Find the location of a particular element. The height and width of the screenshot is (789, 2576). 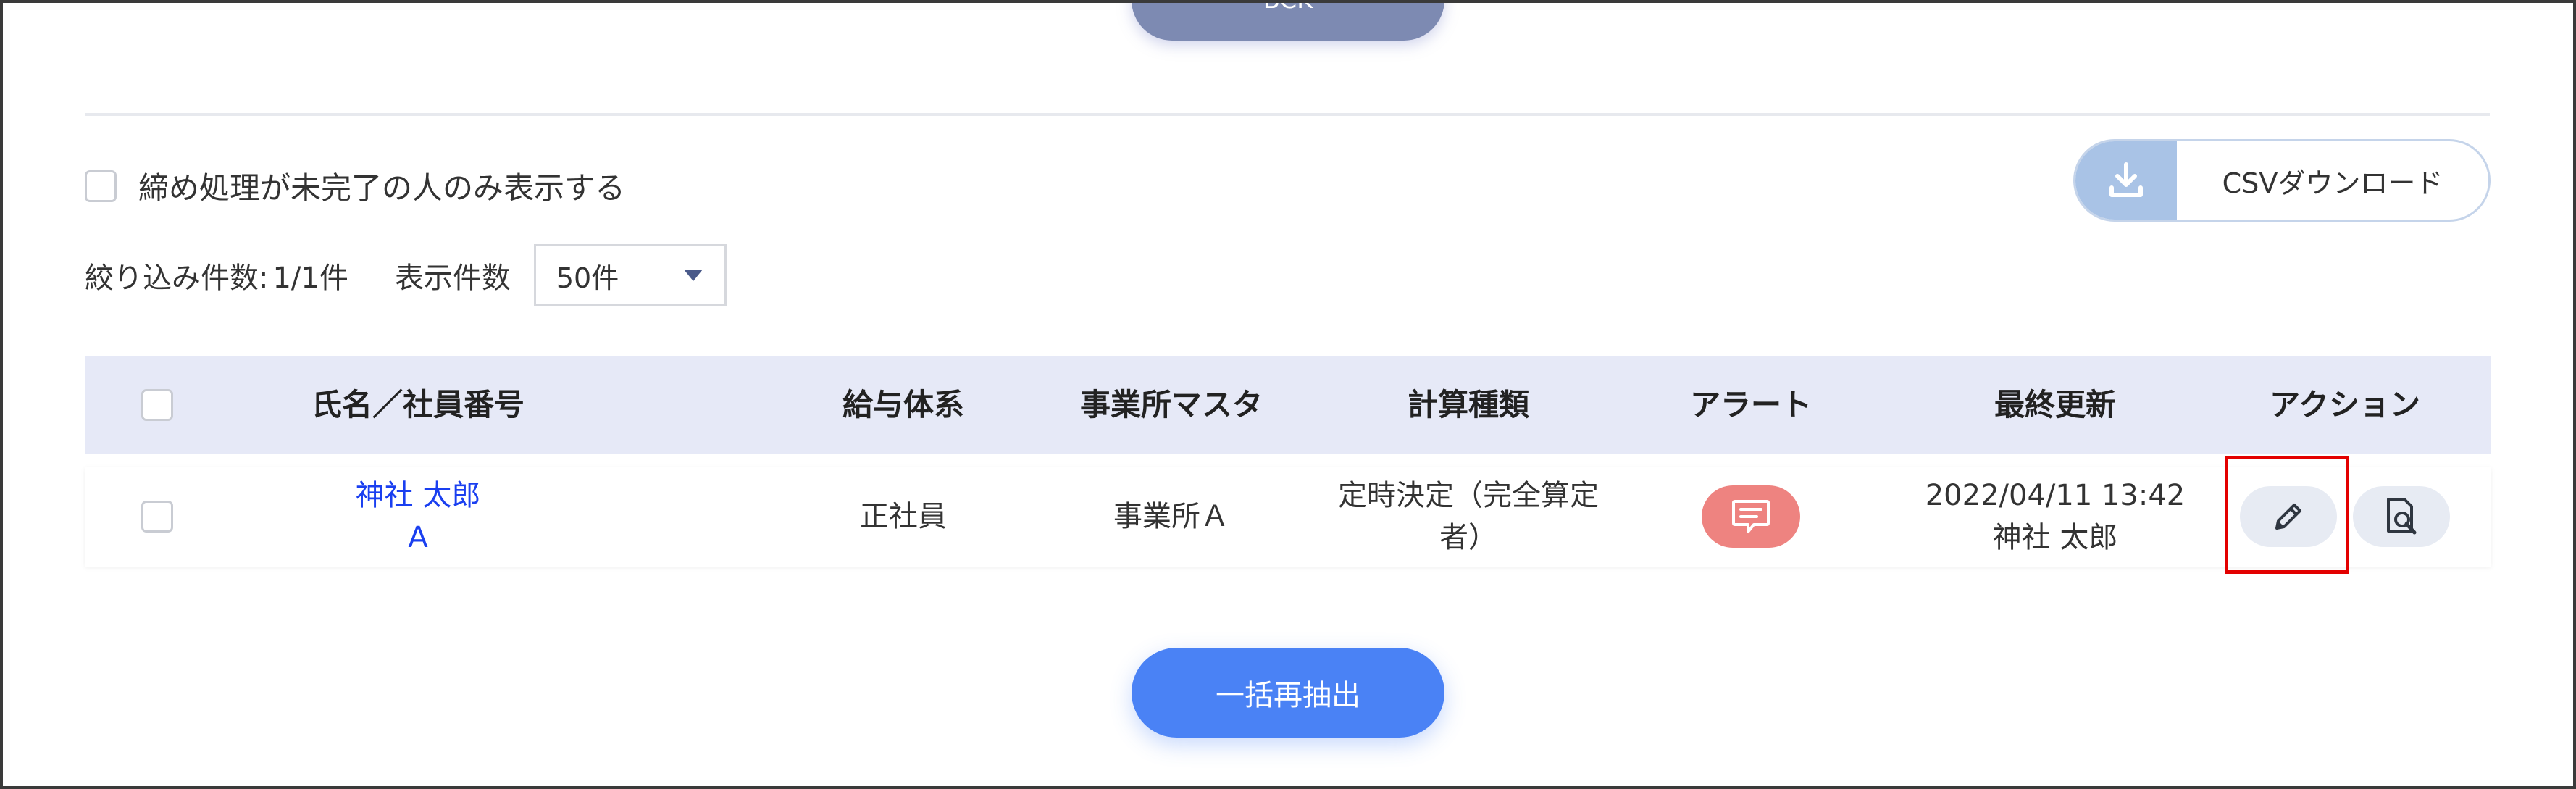

edit-button is located at coordinates (2288, 516).